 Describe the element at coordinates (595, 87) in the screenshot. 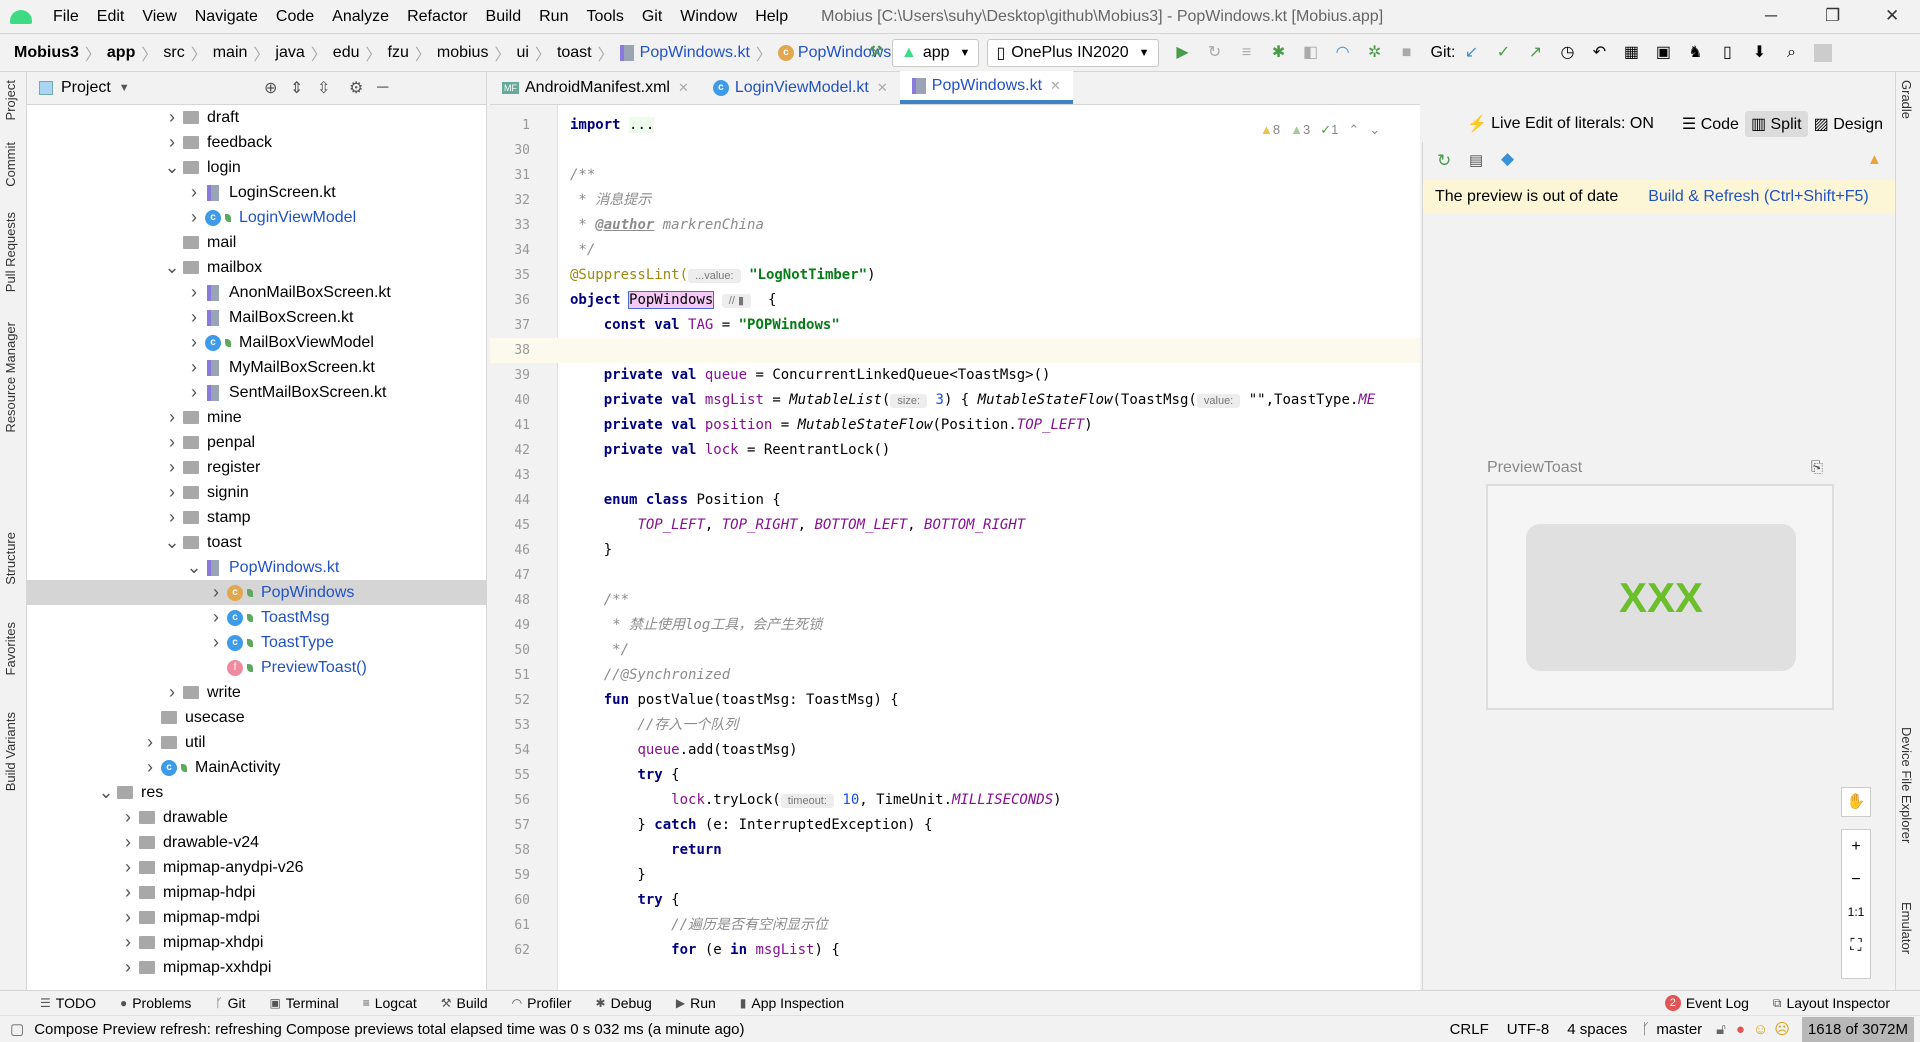

I see `tab-androidmanifest-xml: MF AndroidManifest.xml ✕` at that location.